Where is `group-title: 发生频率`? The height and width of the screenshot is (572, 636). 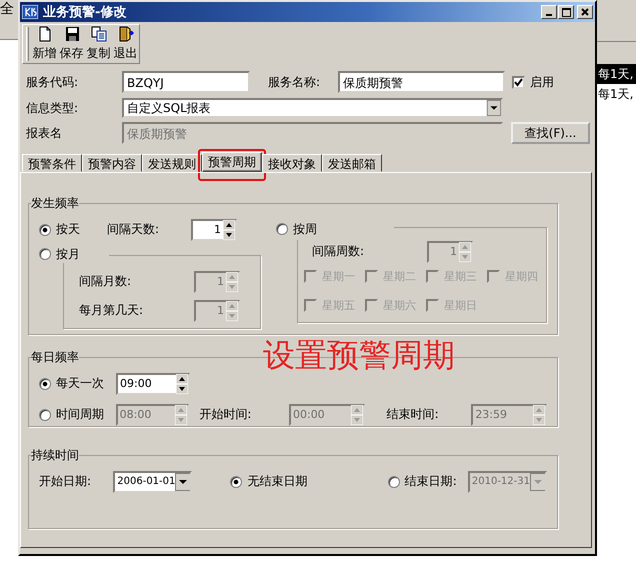
group-title: 发生频率 is located at coordinates (55, 203).